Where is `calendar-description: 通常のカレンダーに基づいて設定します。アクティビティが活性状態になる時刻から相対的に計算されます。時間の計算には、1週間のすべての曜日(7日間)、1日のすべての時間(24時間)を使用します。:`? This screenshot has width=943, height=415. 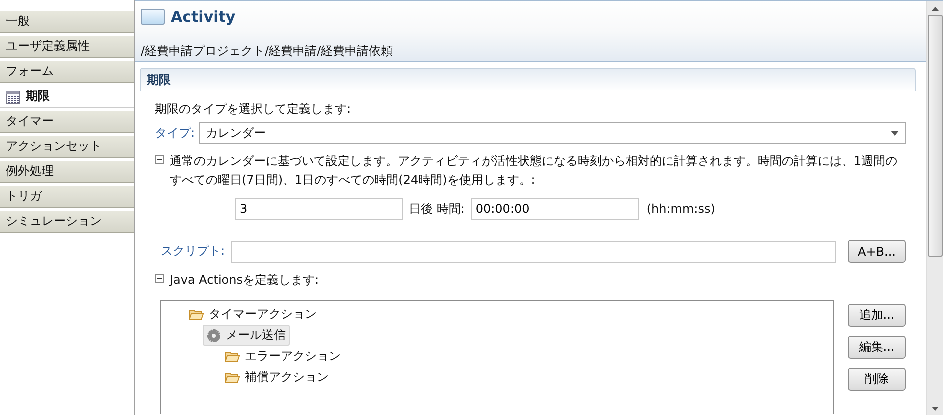
calendar-description: 通常のカレンダーに基づいて設定します。アクティビティが活性状態になる時刻から相対的に計算されます。時間の計算には、1週間のすべての曜日(7日間)、1日のすべての時間(24時間)を使用します。: is located at coordinates (534, 171).